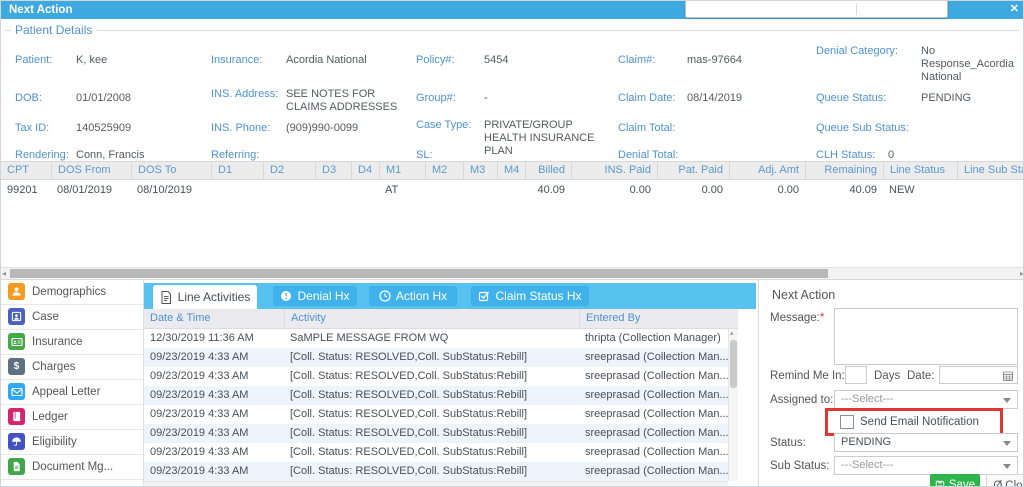  I want to click on sidebar-item-case: Case, so click(72, 317).